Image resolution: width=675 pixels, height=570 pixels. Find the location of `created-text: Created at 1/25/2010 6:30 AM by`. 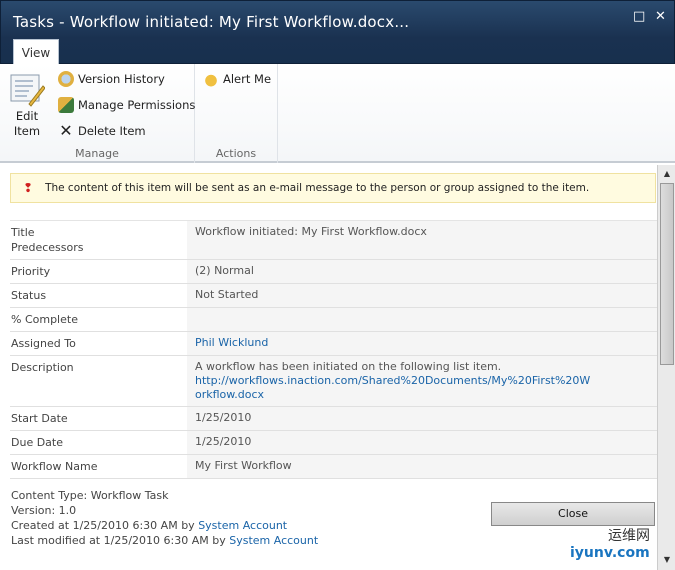

created-text: Created at 1/25/2010 6:30 AM by is located at coordinates (105, 525).